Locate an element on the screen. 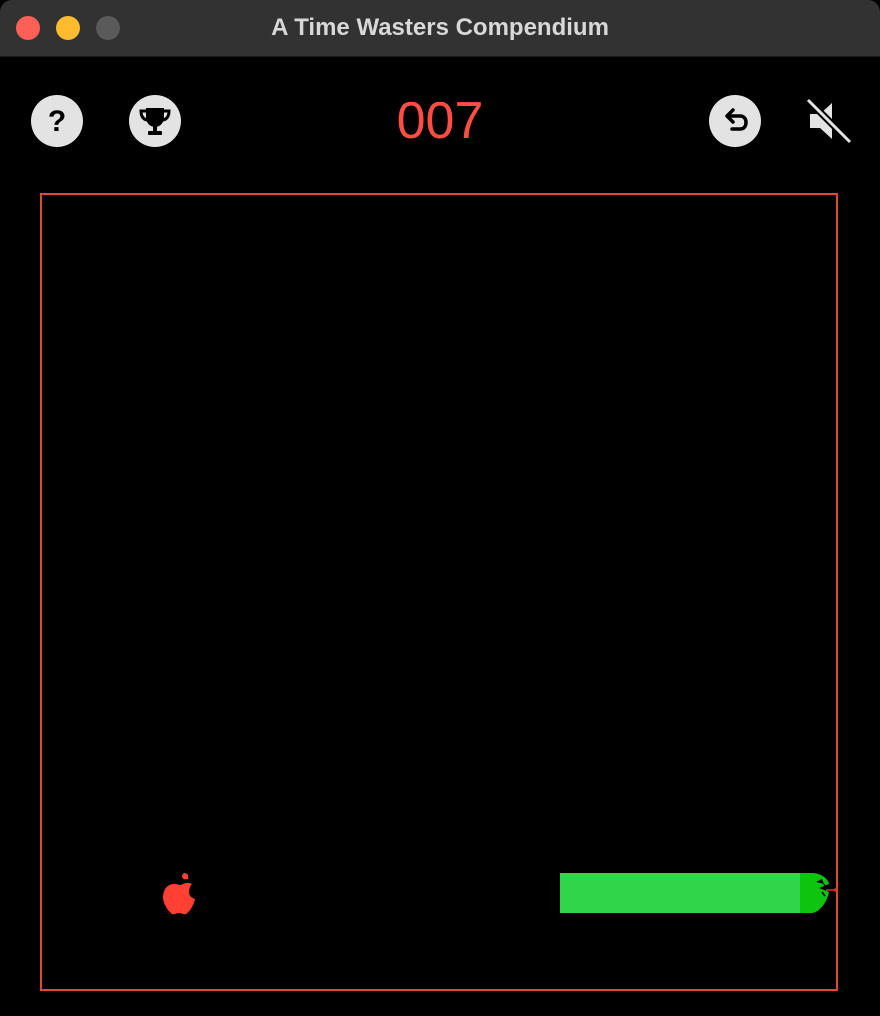  score-display: 007 is located at coordinates (440, 121).